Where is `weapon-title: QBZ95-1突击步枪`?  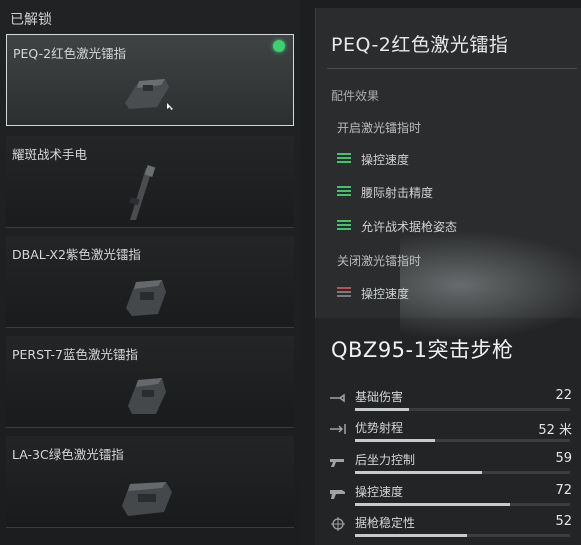 weapon-title: QBZ95-1突击步枪 is located at coordinates (422, 350).